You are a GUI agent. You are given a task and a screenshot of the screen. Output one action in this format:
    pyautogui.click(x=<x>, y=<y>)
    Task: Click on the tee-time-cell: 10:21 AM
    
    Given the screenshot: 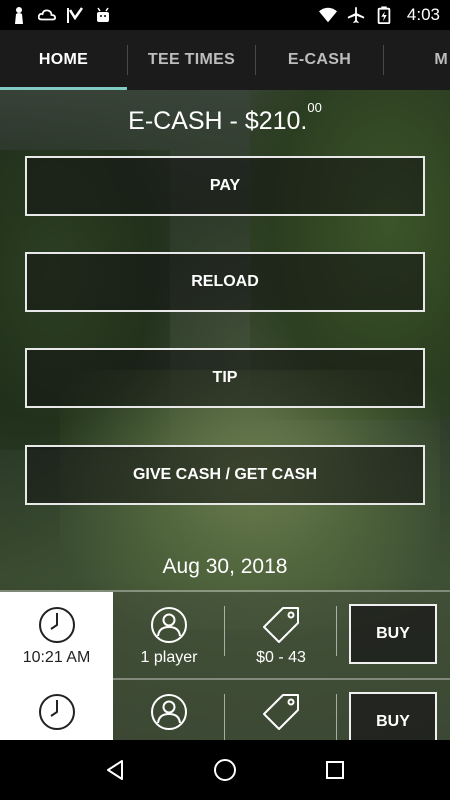 What is the action you would take?
    pyautogui.click(x=56, y=636)
    